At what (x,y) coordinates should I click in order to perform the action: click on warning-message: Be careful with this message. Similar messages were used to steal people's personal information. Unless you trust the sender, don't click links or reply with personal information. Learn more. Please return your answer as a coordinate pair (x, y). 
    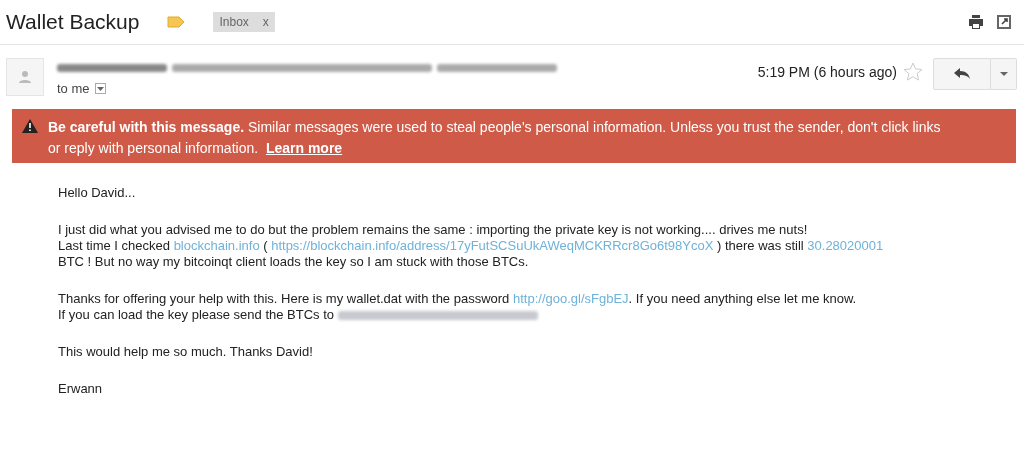
    Looking at the image, I should click on (495, 138).